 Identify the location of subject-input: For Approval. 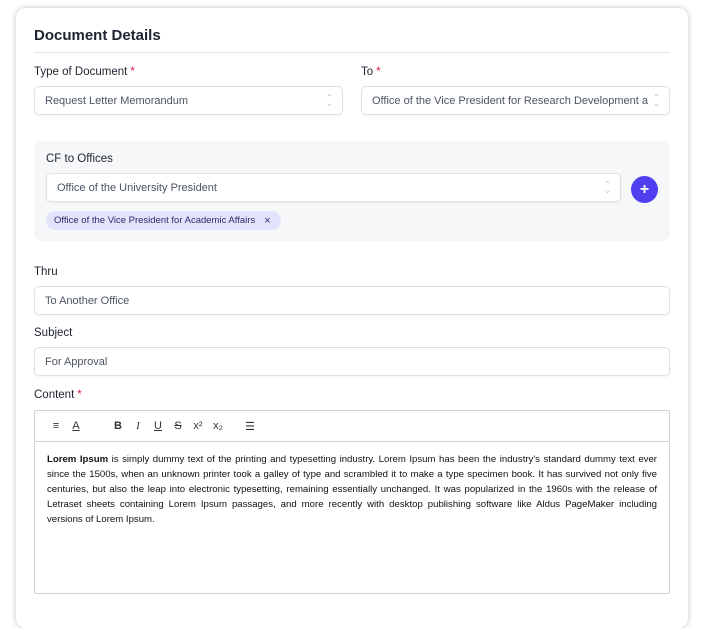
(352, 361).